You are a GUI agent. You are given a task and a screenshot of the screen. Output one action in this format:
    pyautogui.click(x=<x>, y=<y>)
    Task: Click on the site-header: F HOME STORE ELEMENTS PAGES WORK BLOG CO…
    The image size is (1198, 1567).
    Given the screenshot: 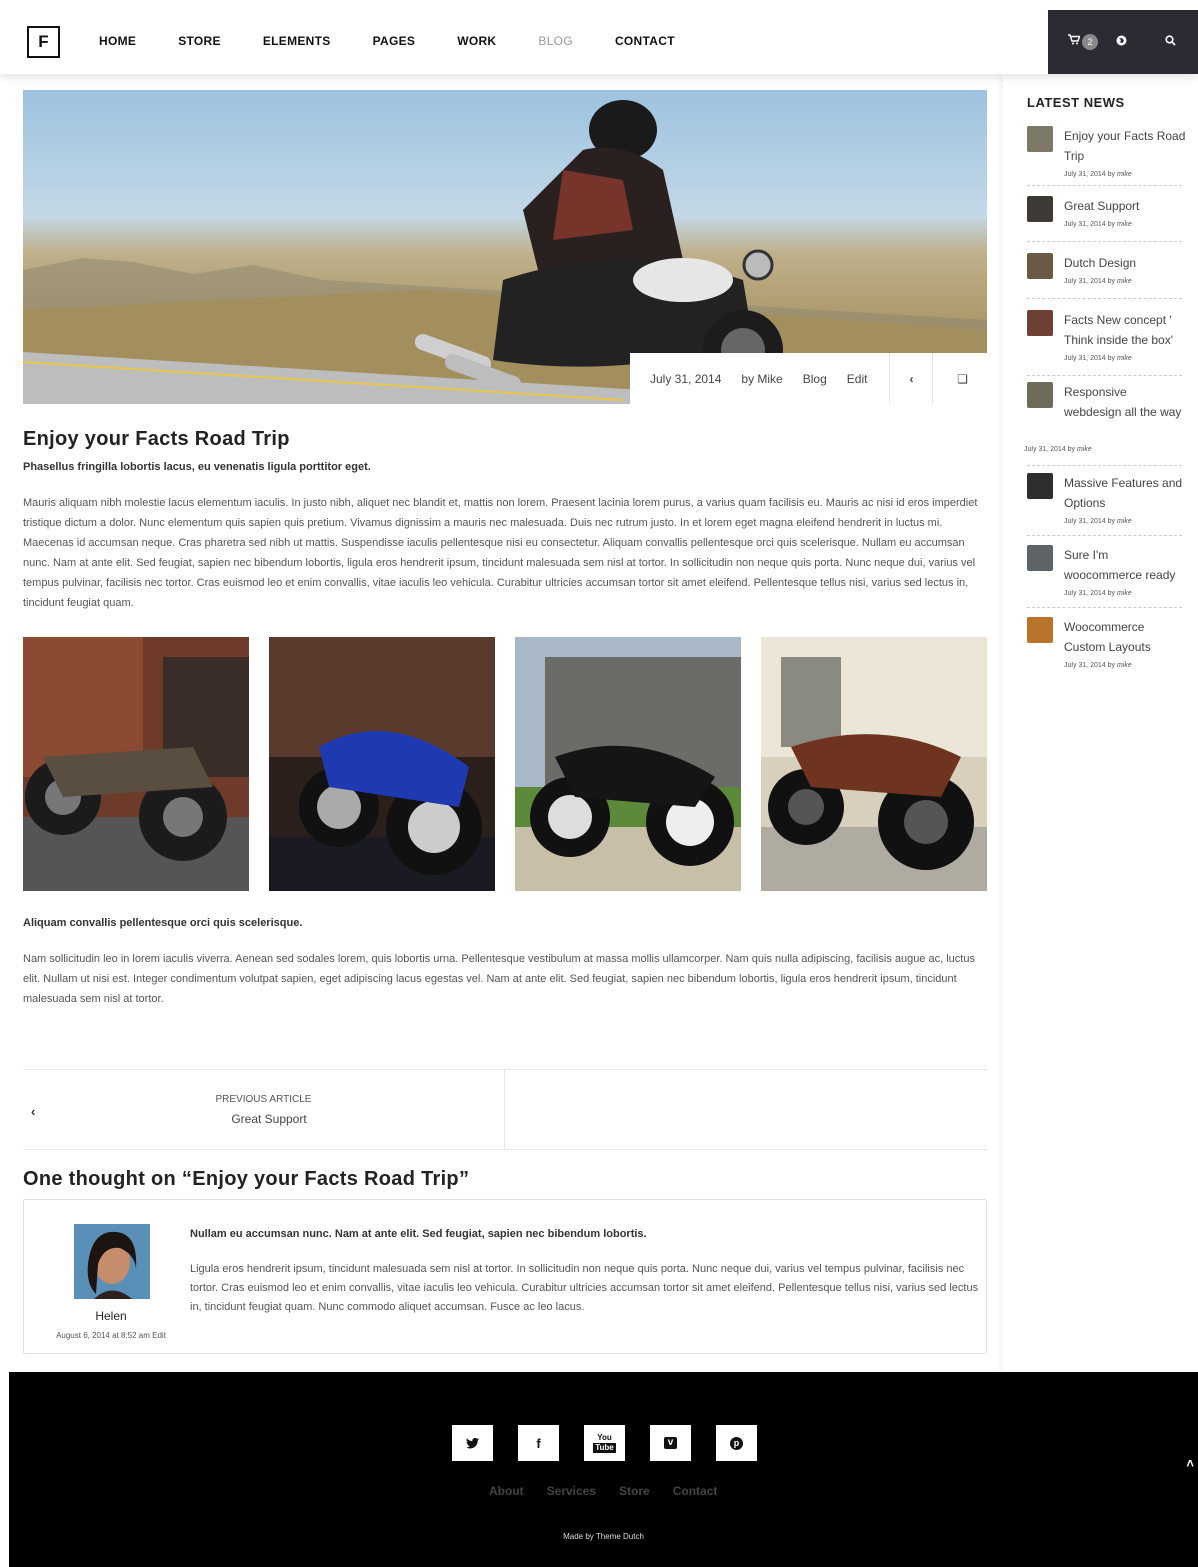 What is the action you would take?
    pyautogui.click(x=599, y=37)
    